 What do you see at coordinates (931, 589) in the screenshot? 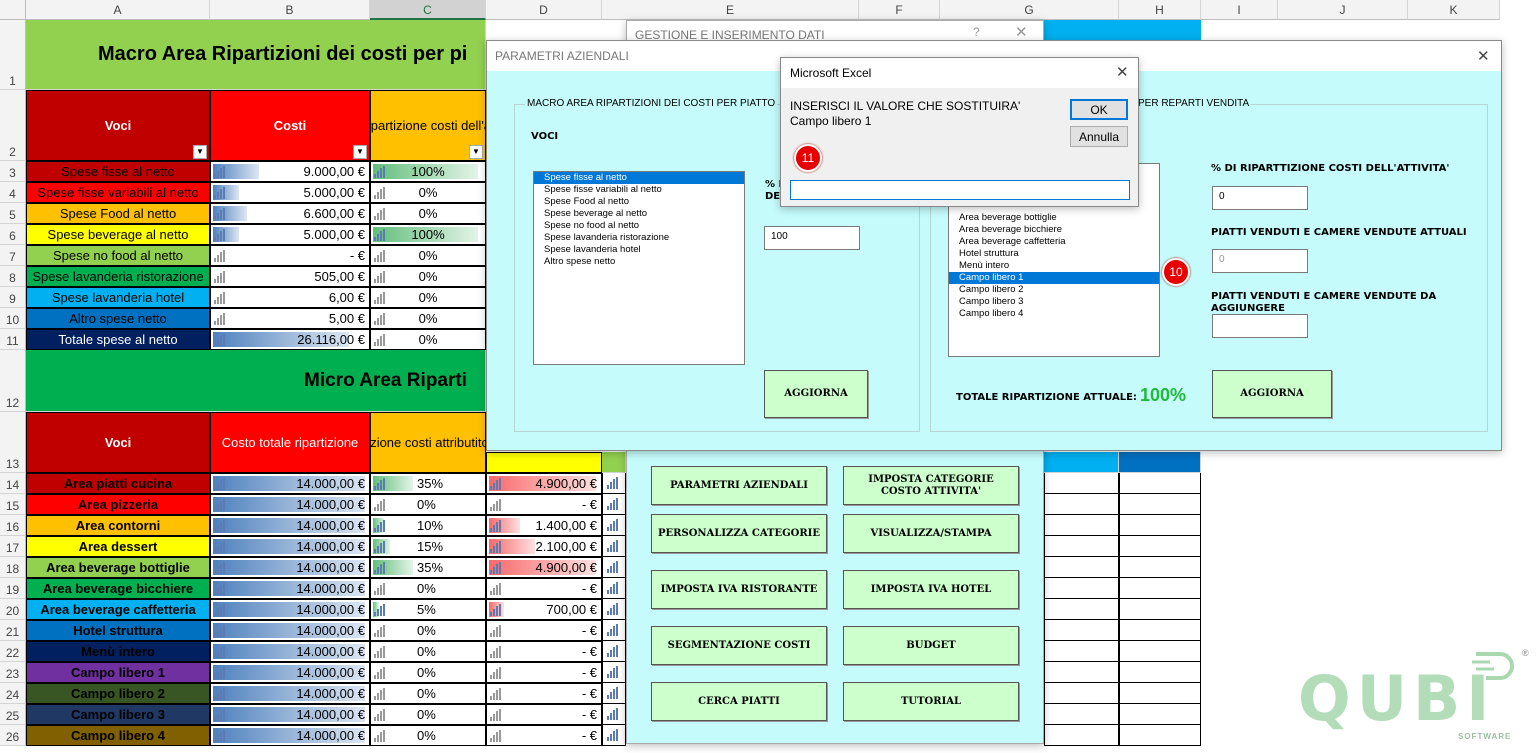
I see `gestione-button-imposta-iva-hotel: IMPOSTA IVA HOTEL` at bounding box center [931, 589].